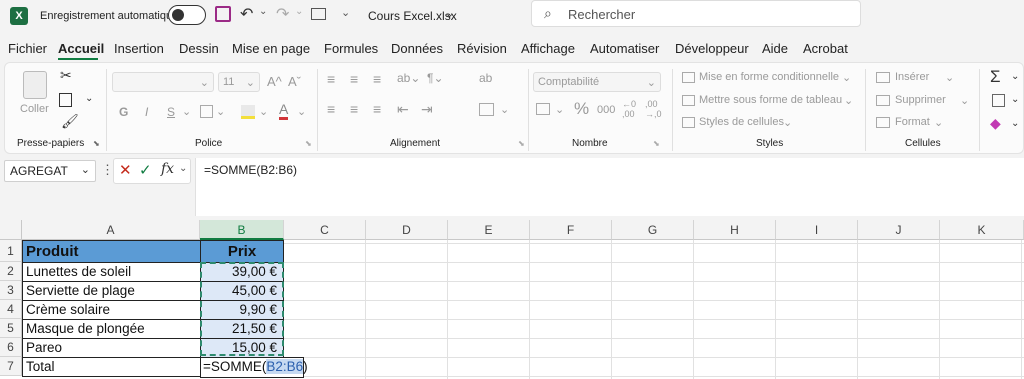  What do you see at coordinates (982, 230) in the screenshot?
I see `column-header-k: K` at bounding box center [982, 230].